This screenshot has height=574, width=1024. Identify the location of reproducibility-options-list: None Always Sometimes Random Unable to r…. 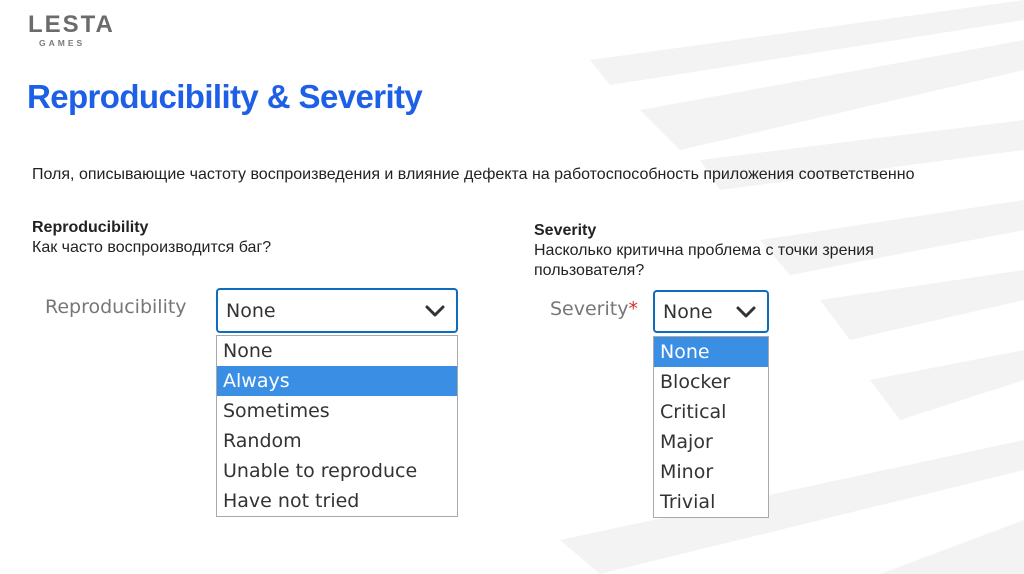
(337, 426).